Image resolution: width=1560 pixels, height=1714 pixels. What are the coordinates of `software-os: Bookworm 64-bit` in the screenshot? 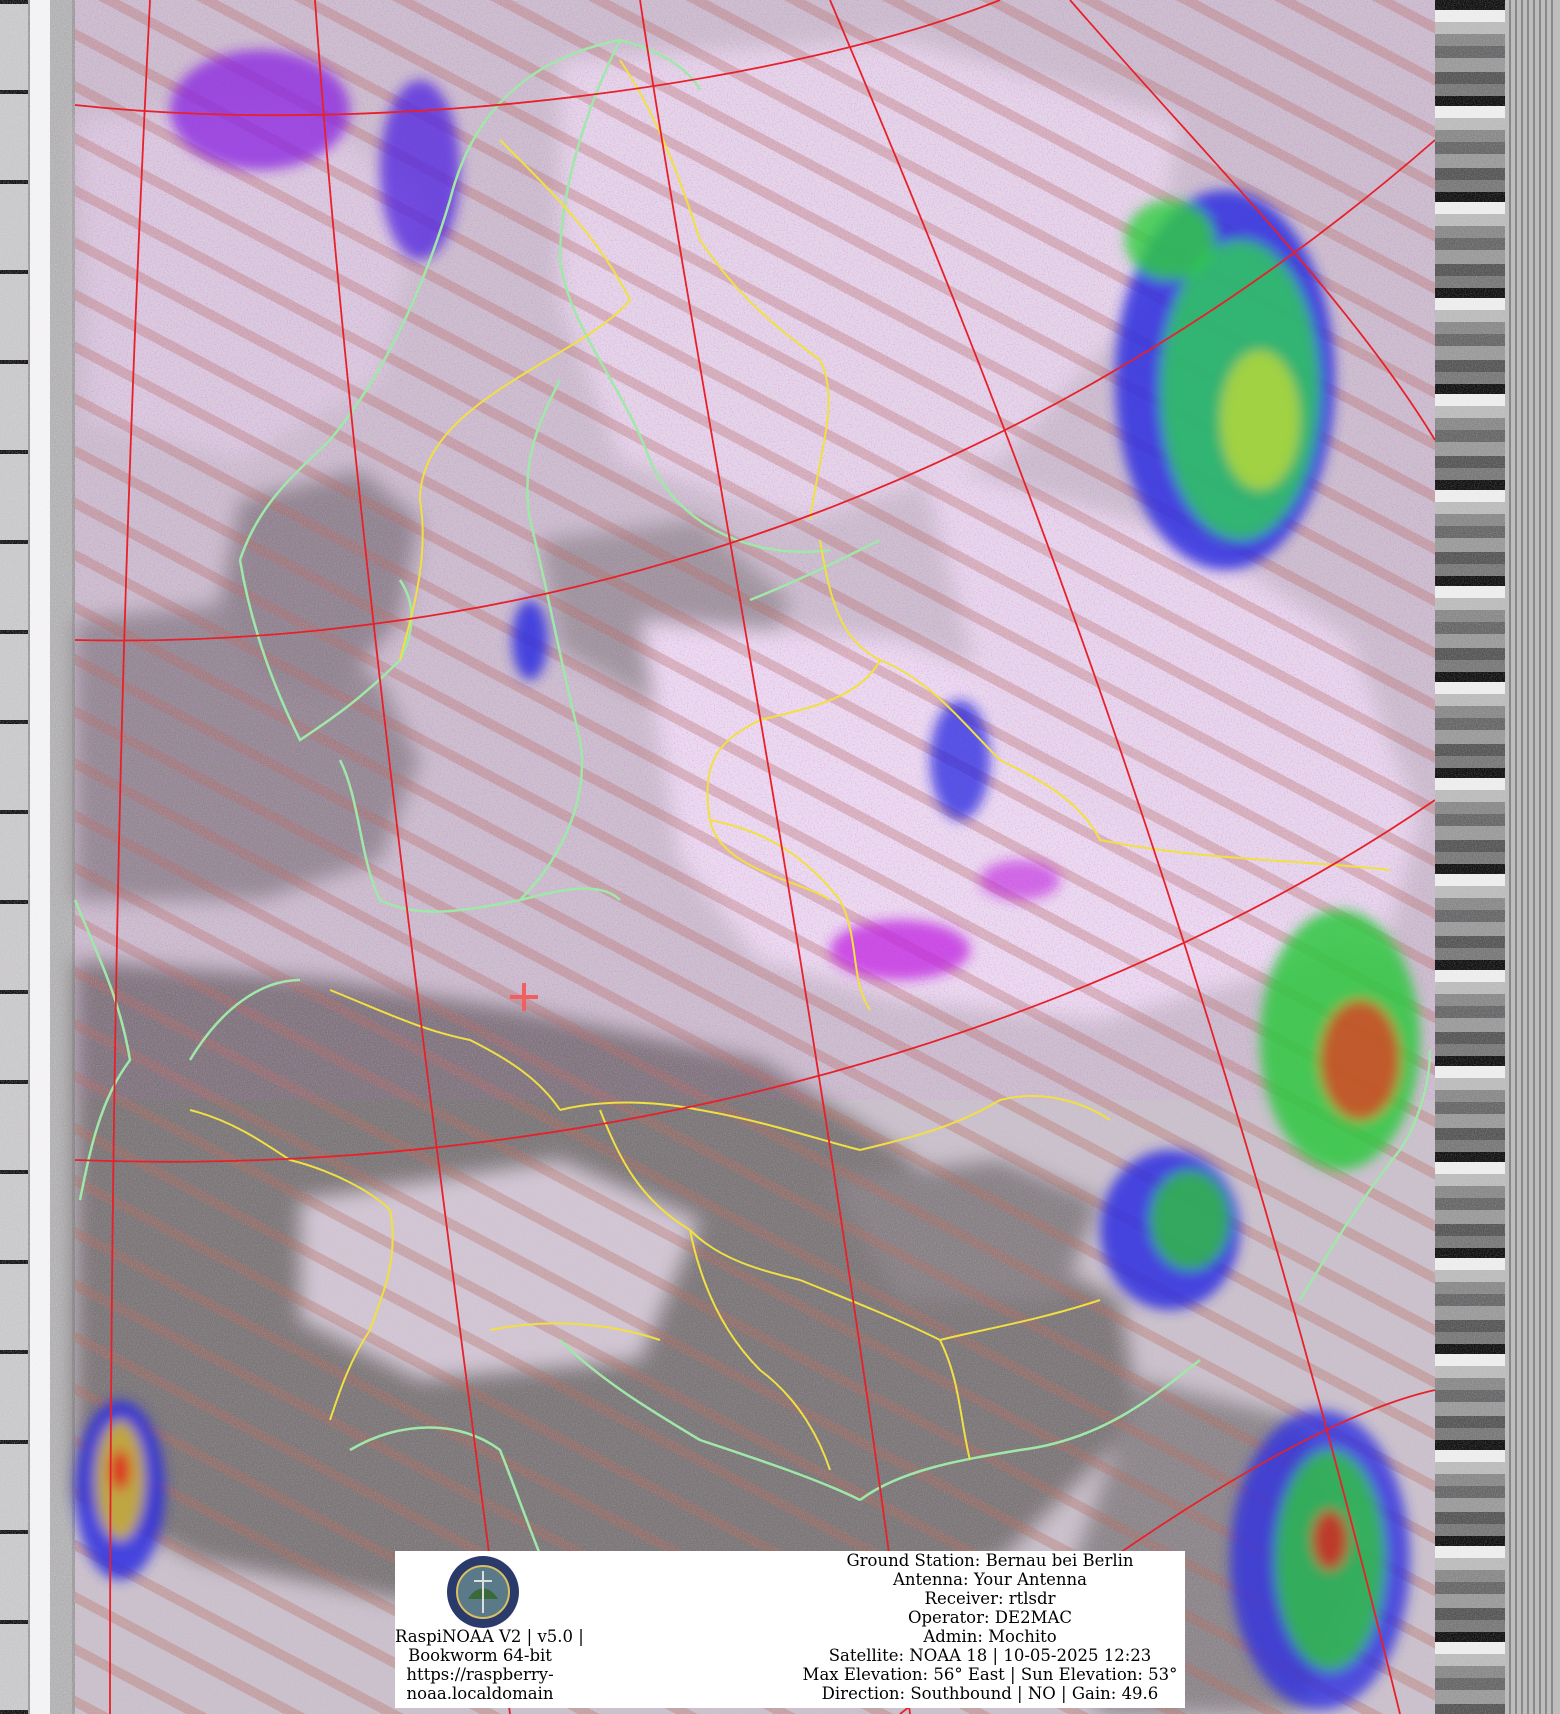 It's located at (480, 1655).